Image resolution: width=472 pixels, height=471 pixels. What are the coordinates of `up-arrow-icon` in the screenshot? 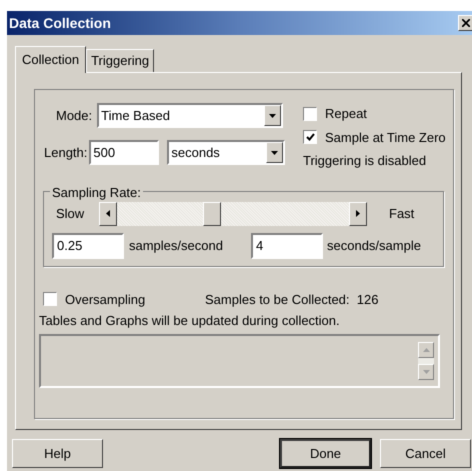 It's located at (426, 350).